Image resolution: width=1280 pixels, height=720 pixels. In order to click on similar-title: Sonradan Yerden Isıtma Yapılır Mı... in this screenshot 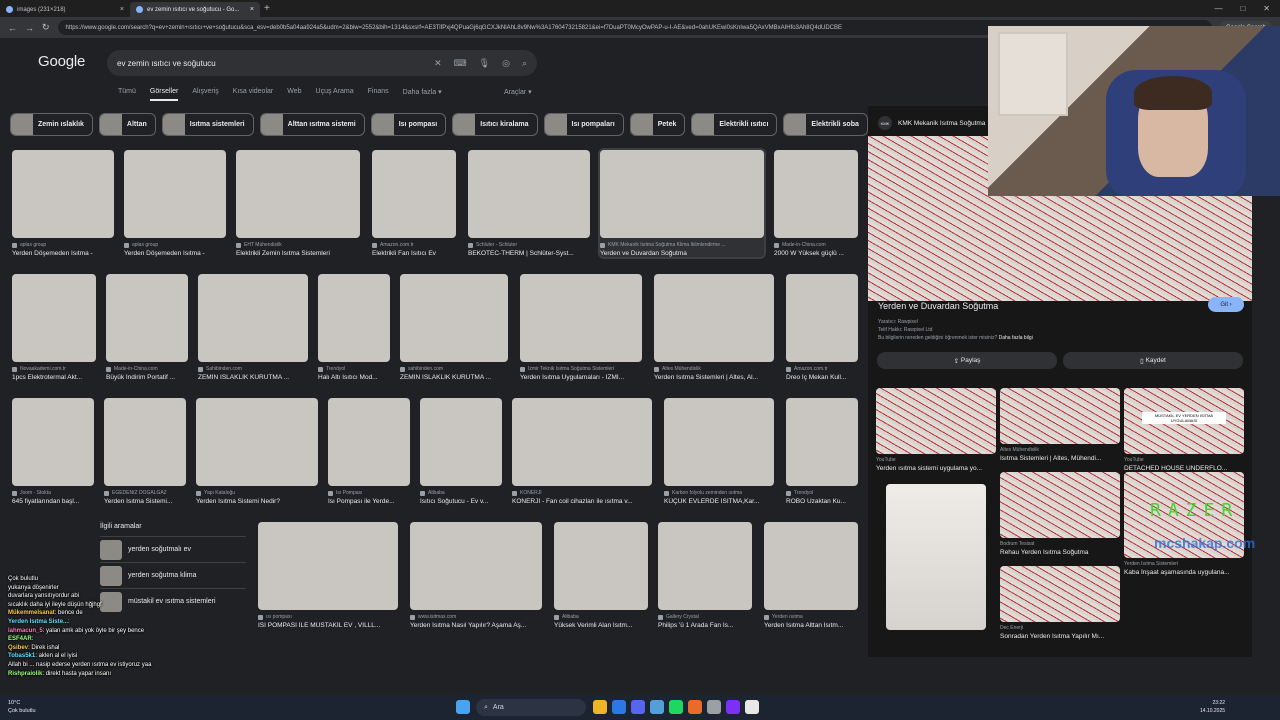, I will do `click(1060, 636)`.